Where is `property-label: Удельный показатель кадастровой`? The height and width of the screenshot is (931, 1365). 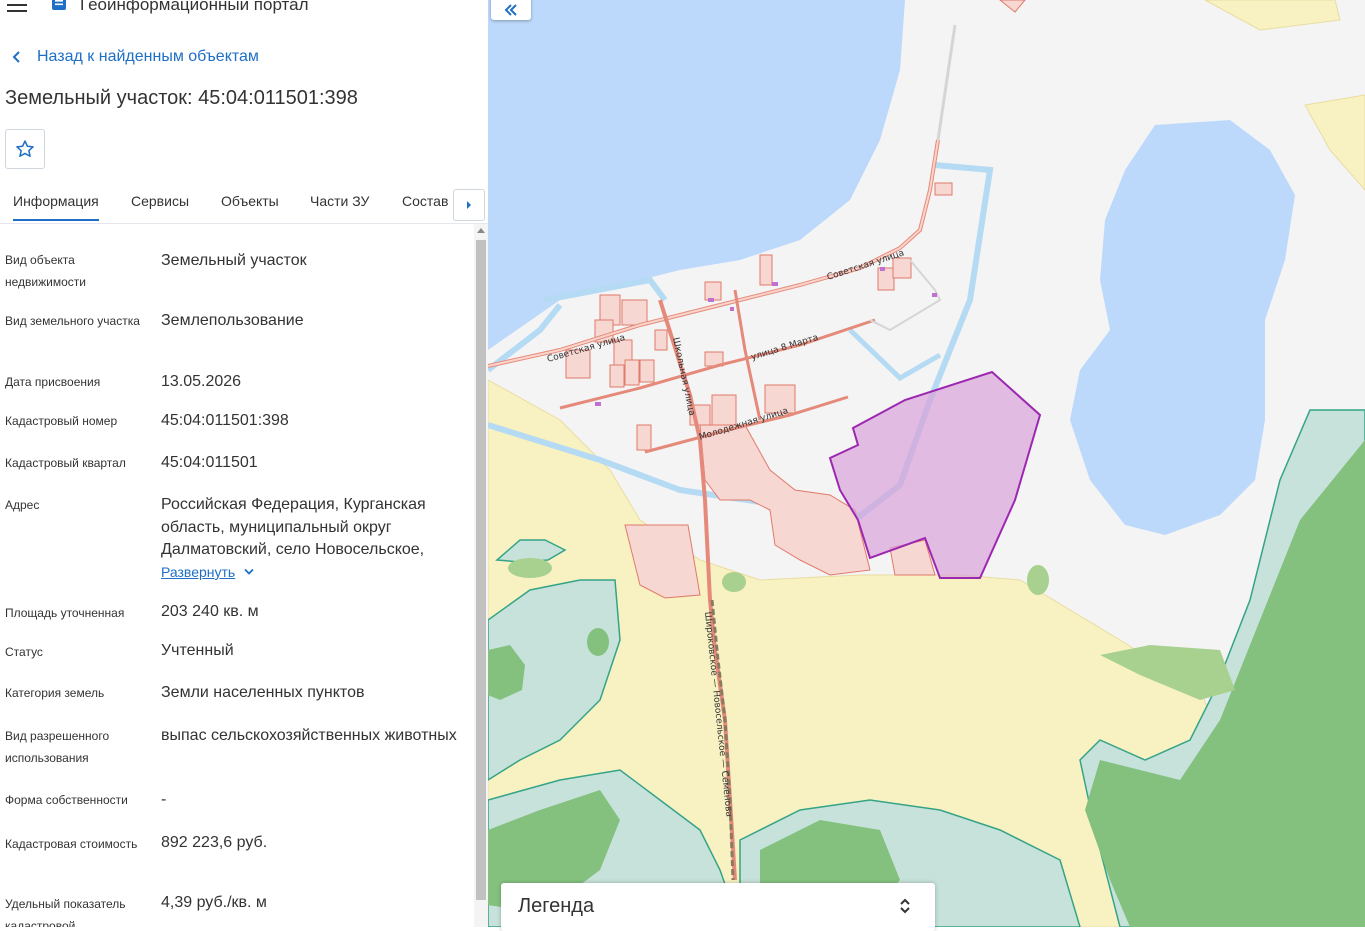
property-label: Удельный показатель кадастровой is located at coordinates (65, 912).